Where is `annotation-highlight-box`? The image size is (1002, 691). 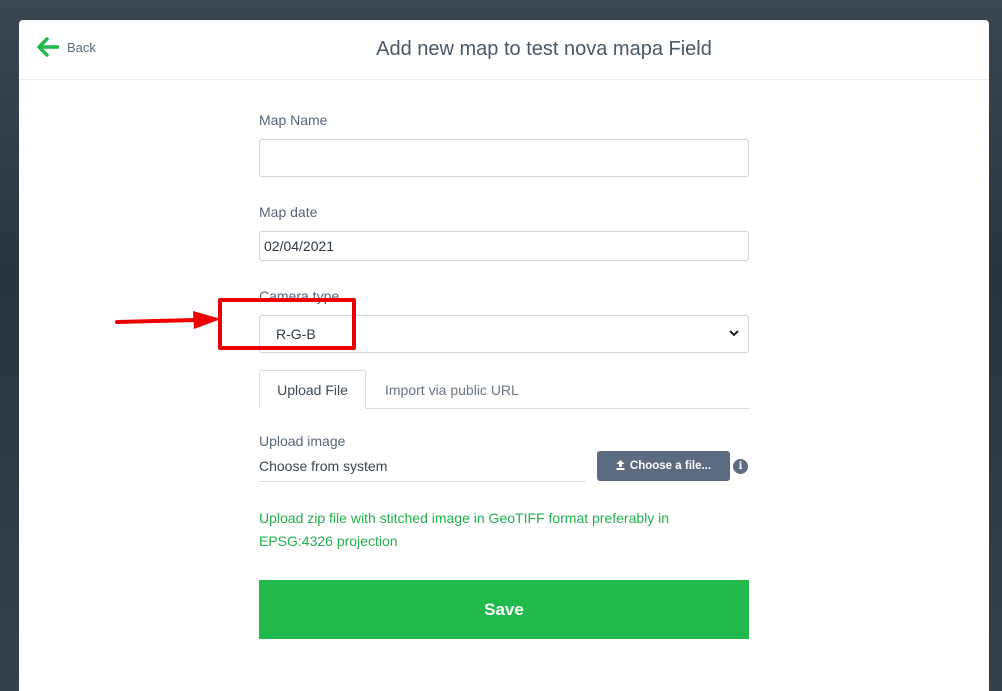
annotation-highlight-box is located at coordinates (287, 324).